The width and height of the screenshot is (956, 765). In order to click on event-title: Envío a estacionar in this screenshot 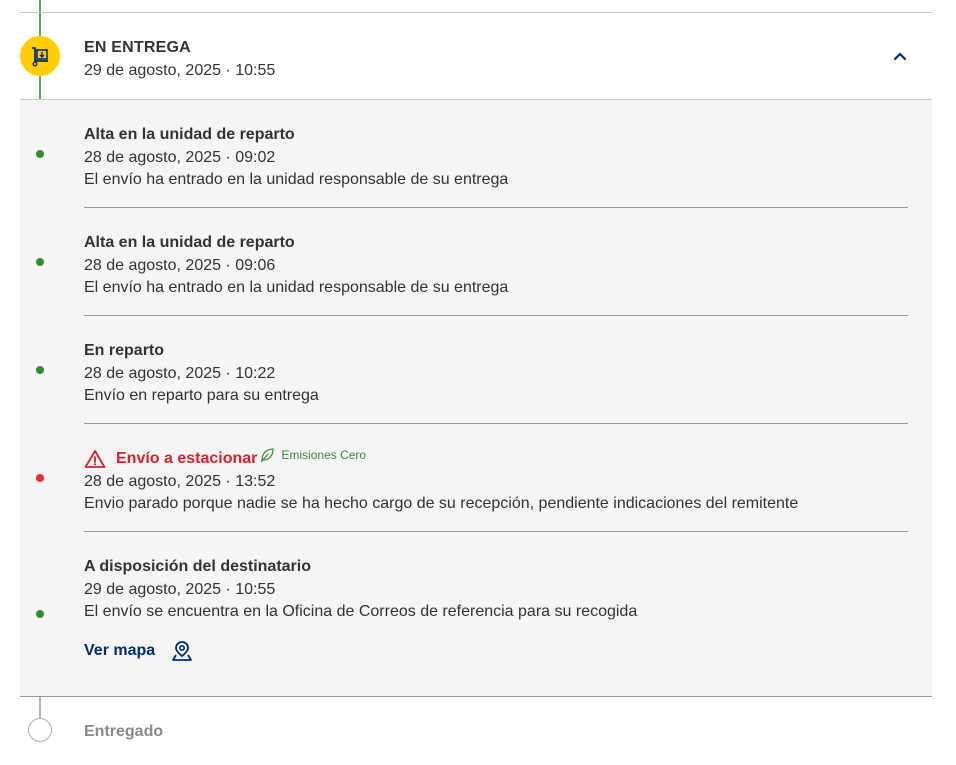, I will do `click(187, 458)`.